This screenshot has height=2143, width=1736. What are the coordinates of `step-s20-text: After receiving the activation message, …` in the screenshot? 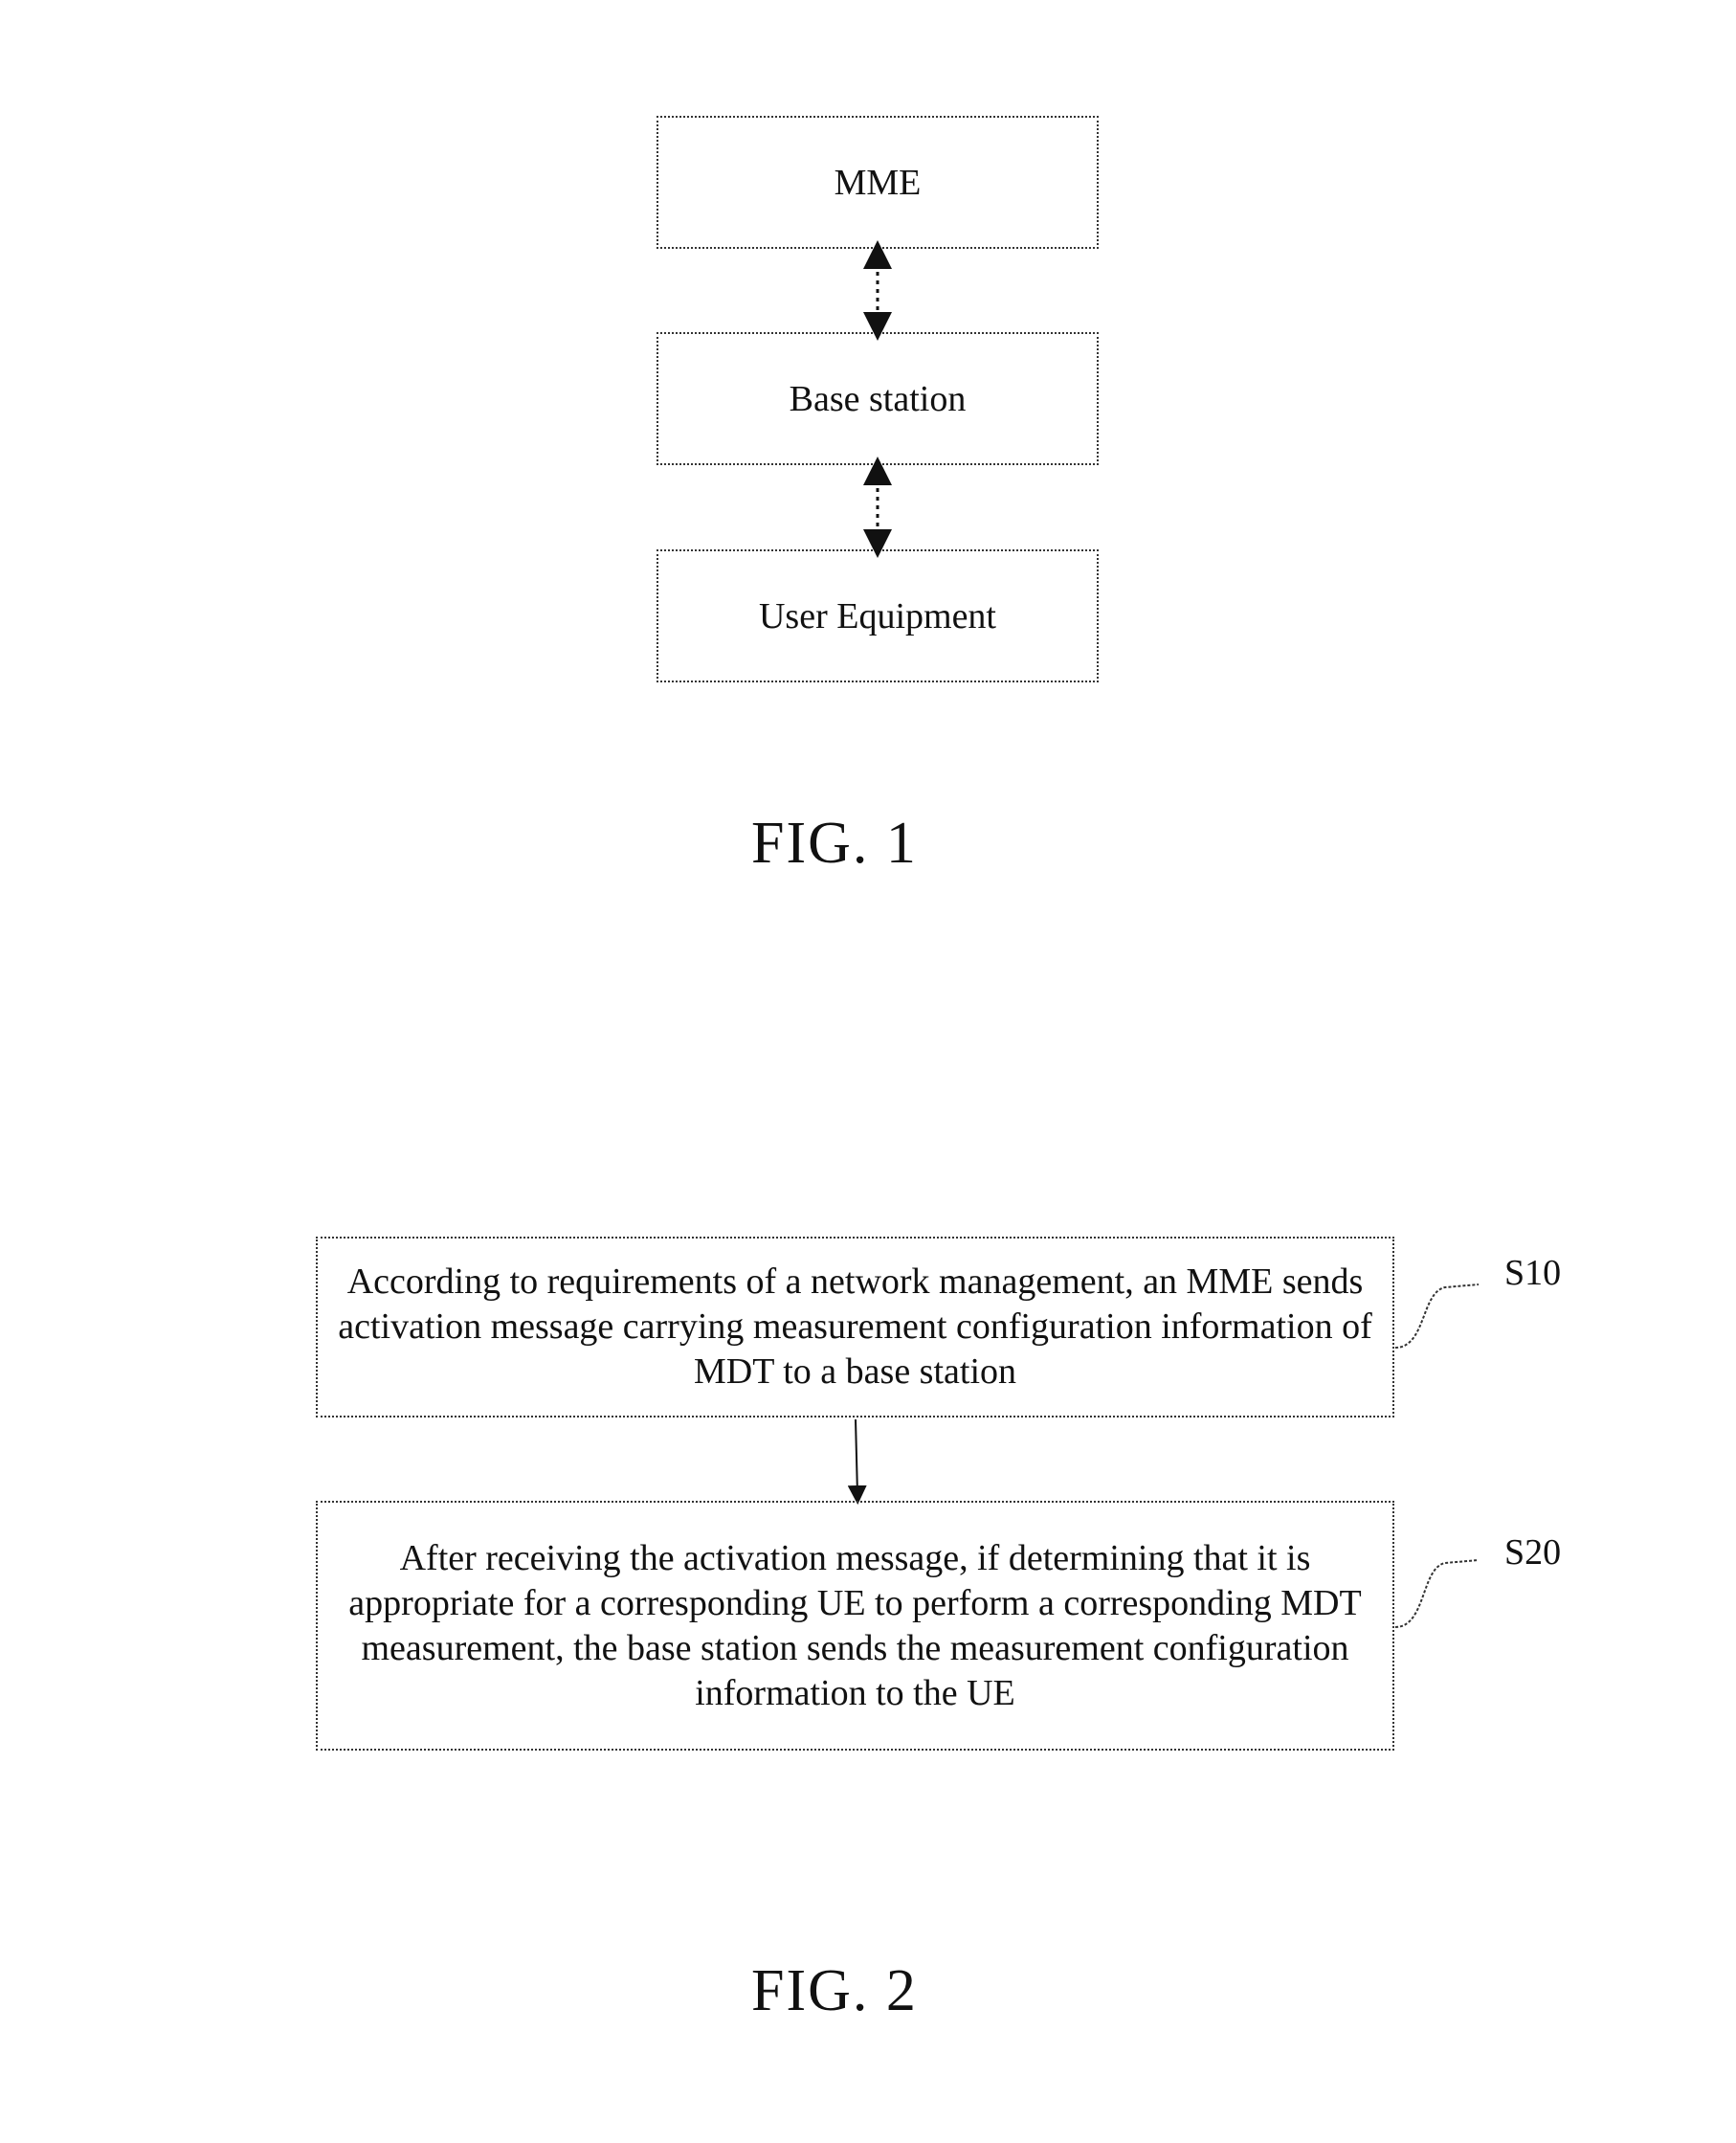 It's located at (855, 1625).